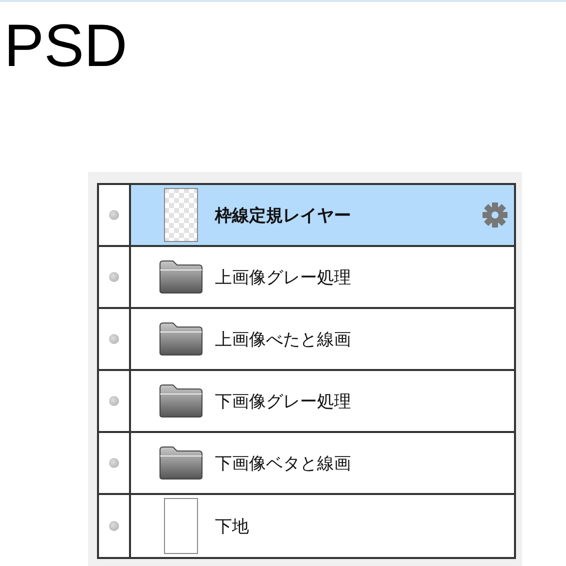  What do you see at coordinates (66, 45) in the screenshot?
I see `document-title: PSD` at bounding box center [66, 45].